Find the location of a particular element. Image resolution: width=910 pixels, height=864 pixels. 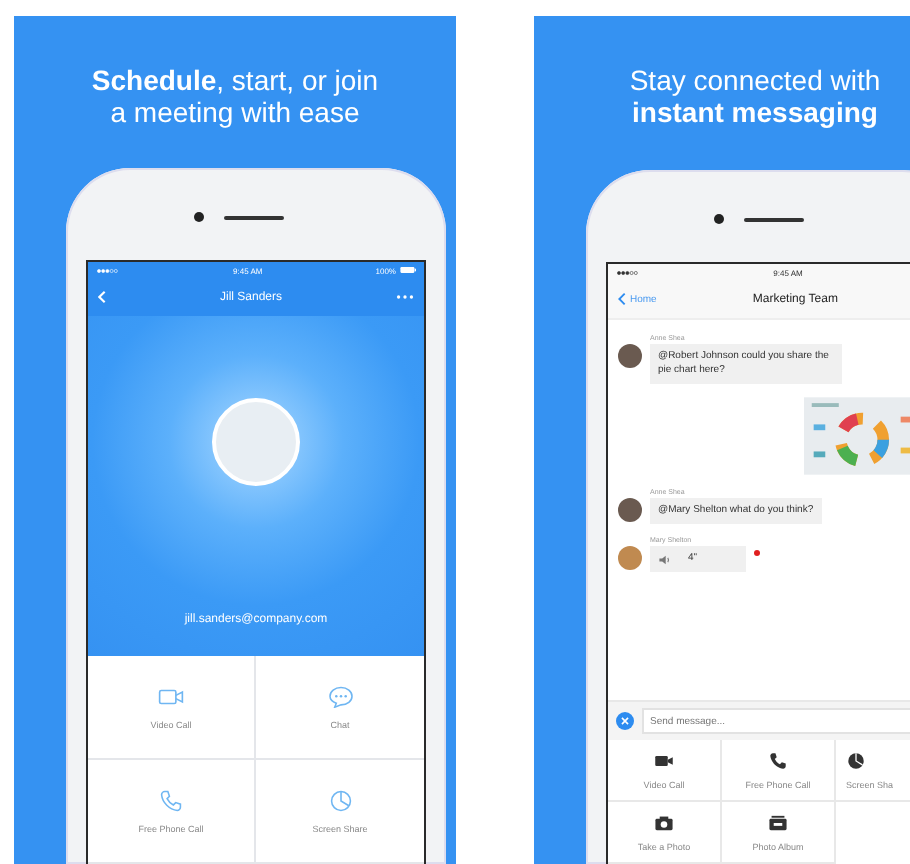

headline-text: Schedule, start, or join is located at coordinates (235, 80).